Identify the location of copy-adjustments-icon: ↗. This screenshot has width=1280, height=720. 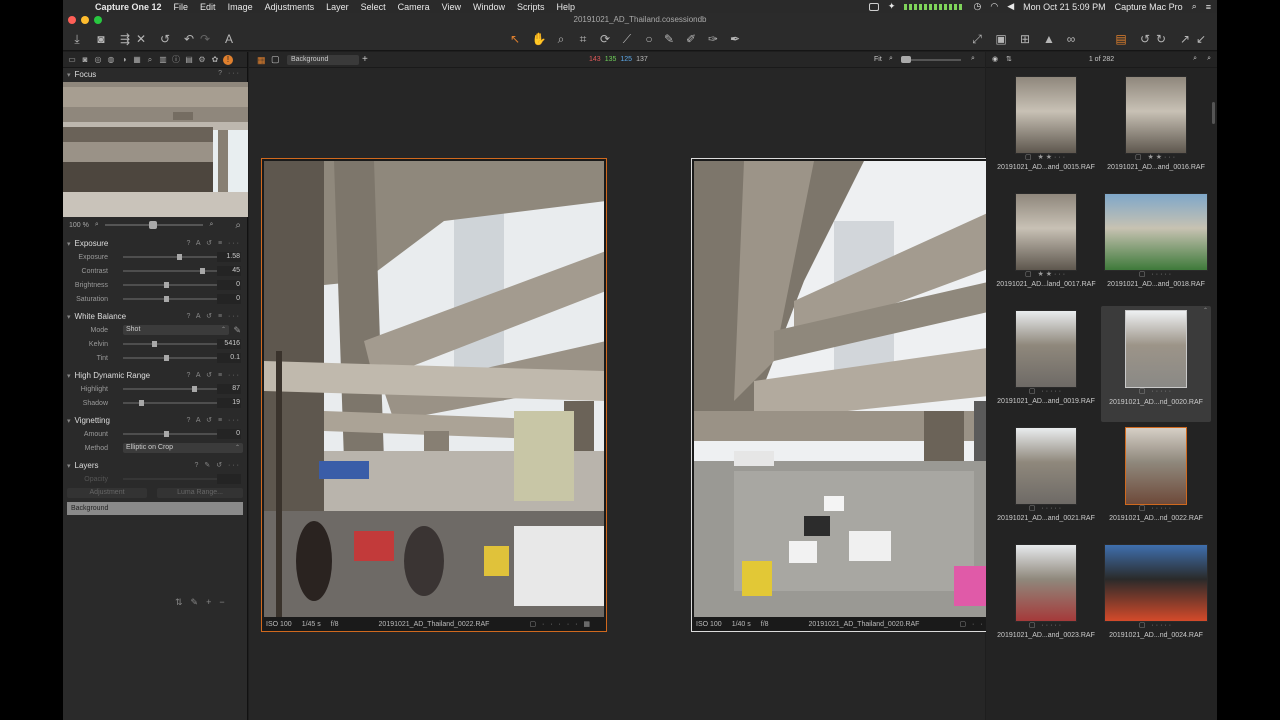
(1185, 39).